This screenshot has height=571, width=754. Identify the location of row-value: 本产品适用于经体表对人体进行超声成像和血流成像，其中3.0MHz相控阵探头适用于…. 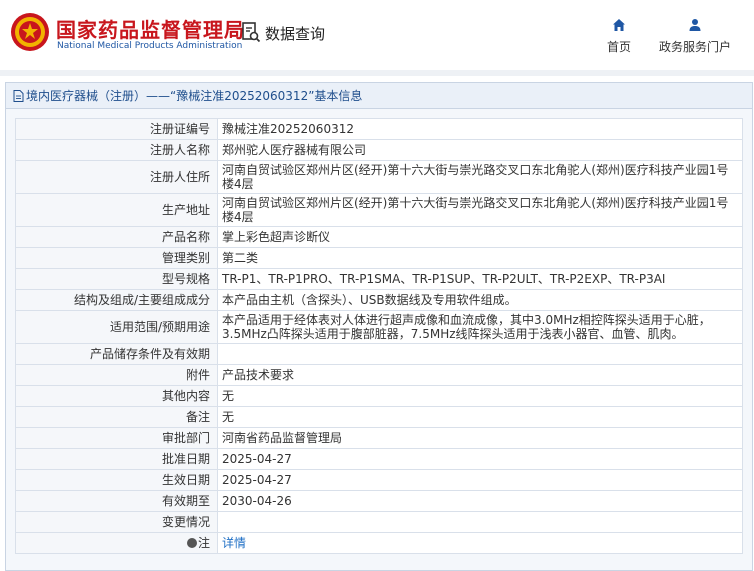
(480, 327).